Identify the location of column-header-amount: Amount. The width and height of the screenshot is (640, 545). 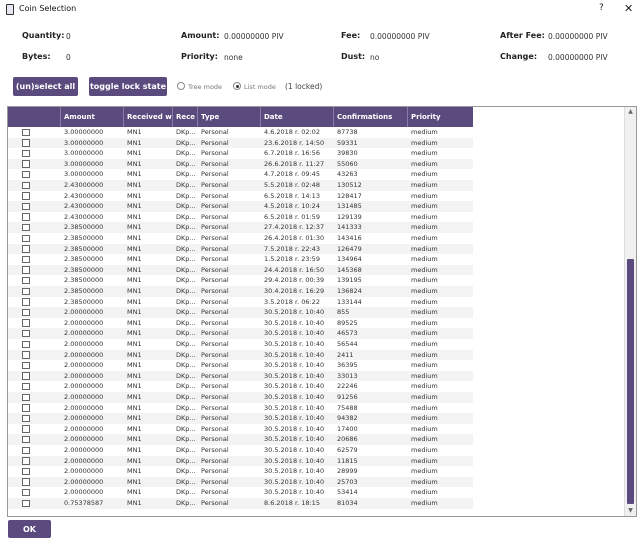
(92, 117).